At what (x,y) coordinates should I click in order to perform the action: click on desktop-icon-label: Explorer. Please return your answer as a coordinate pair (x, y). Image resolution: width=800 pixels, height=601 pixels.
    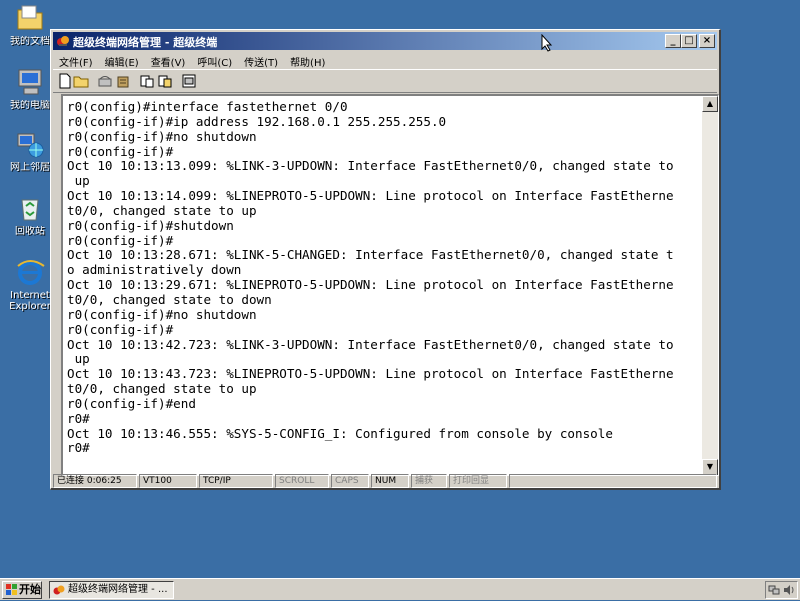
    Looking at the image, I should click on (30, 306).